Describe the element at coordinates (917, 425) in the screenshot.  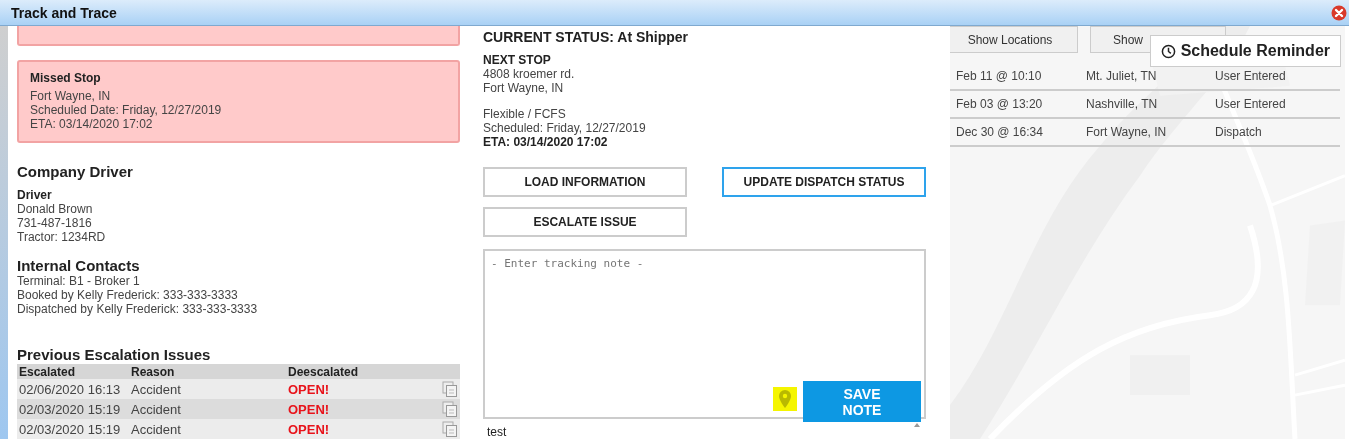
I see `scroll-up-icon` at that location.